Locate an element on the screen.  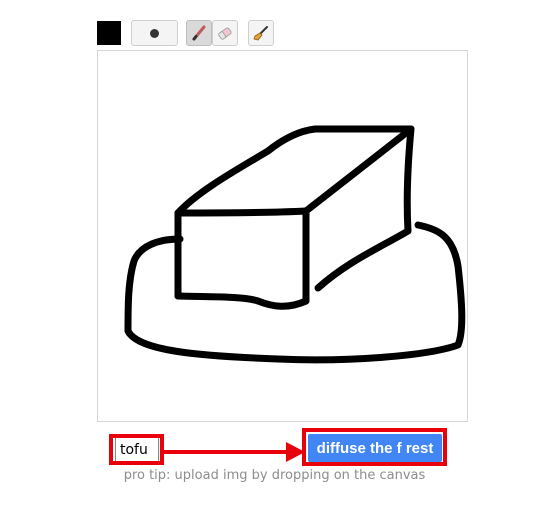
dot-icon is located at coordinates (154, 33).